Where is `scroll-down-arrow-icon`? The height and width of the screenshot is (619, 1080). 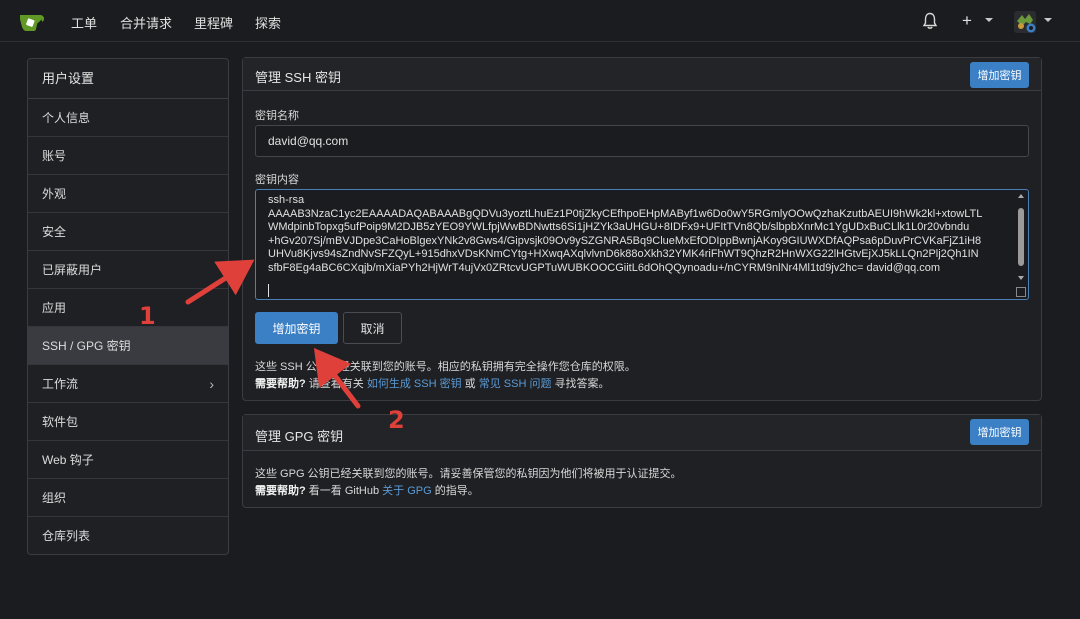 scroll-down-arrow-icon is located at coordinates (1021, 278).